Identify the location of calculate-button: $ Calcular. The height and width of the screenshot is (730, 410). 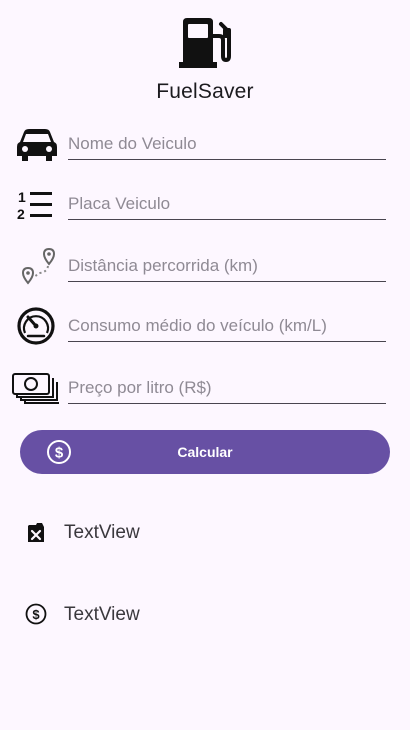
(205, 452).